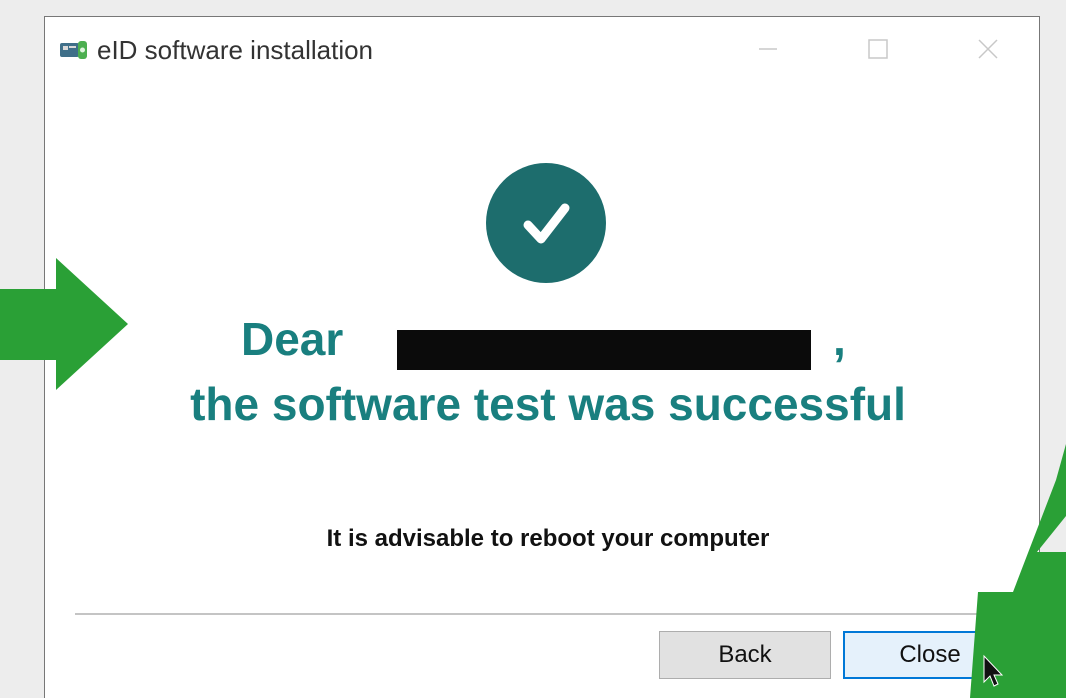 Image resolution: width=1066 pixels, height=698 pixels. Describe the element at coordinates (745, 655) in the screenshot. I see `back-button: Back` at that location.